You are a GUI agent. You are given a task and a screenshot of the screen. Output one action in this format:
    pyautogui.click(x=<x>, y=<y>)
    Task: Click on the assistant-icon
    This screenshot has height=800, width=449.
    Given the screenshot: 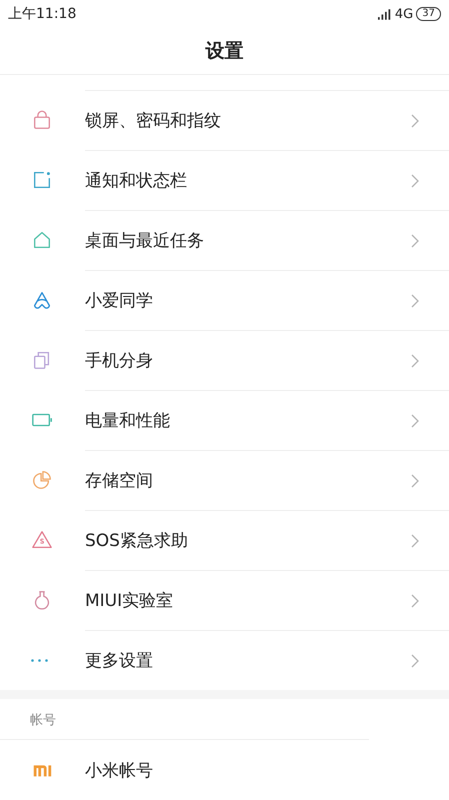 What is the action you would take?
    pyautogui.click(x=42, y=300)
    